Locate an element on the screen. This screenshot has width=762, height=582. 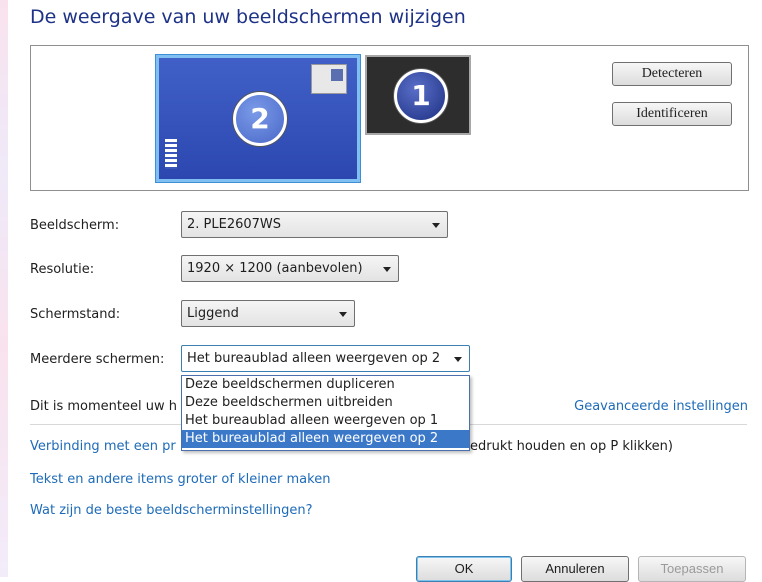
dropdown-option-extend: Deze beeldschermen uitbreiden is located at coordinates (325, 403).